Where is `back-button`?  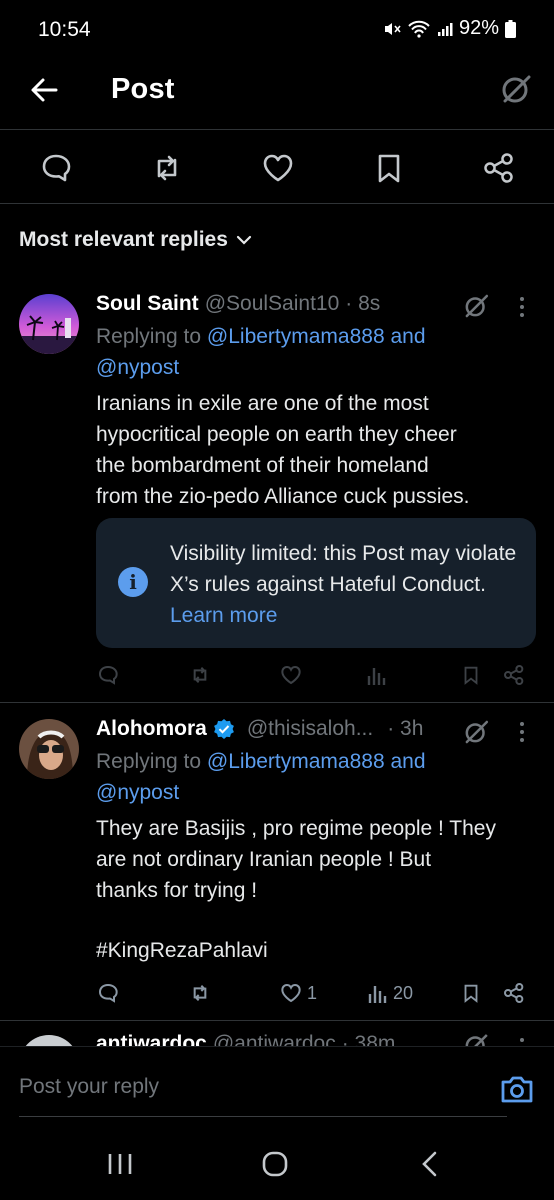 back-button is located at coordinates (44, 90).